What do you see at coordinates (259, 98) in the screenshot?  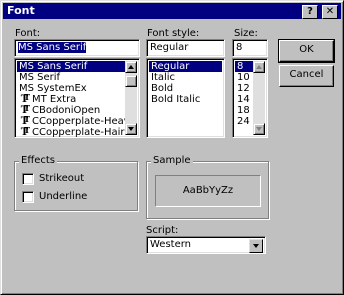 I see `size-list-scrollbar` at bounding box center [259, 98].